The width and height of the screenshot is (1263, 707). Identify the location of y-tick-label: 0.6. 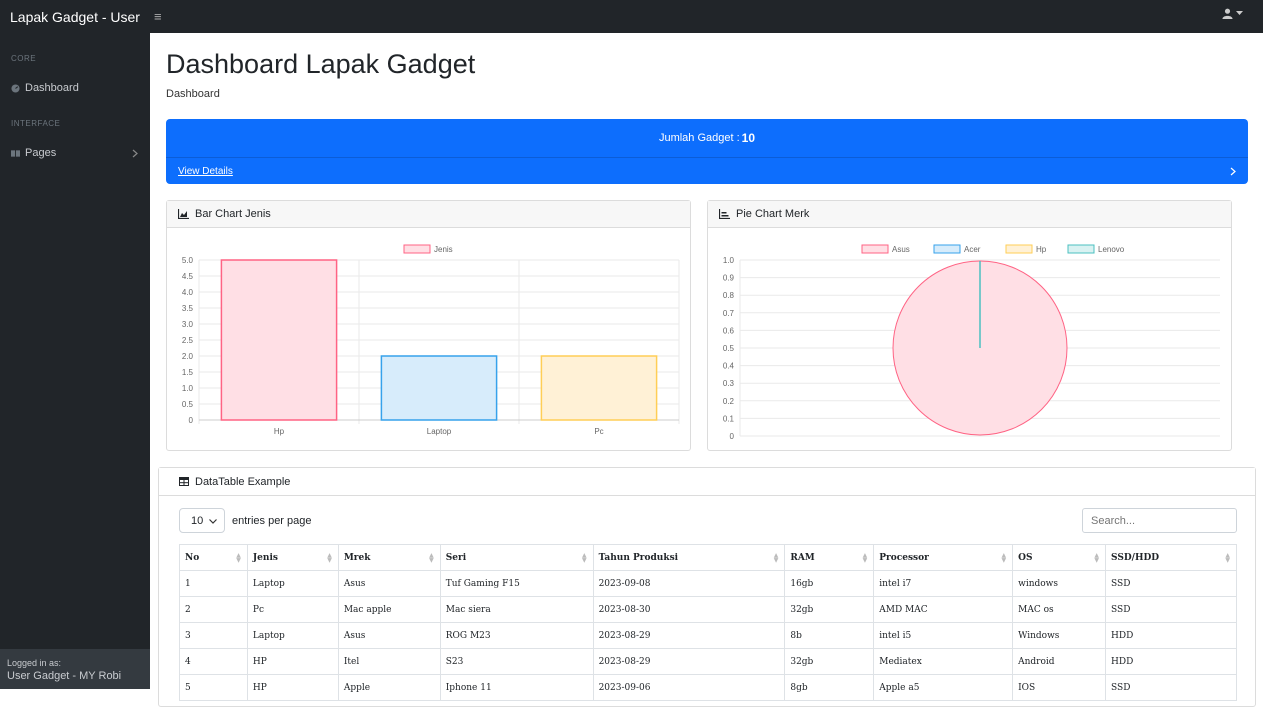
(729, 330).